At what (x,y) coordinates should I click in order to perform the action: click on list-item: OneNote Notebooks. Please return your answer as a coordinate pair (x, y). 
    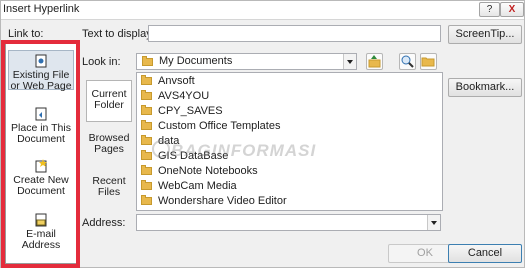
    Looking at the image, I should click on (199, 171).